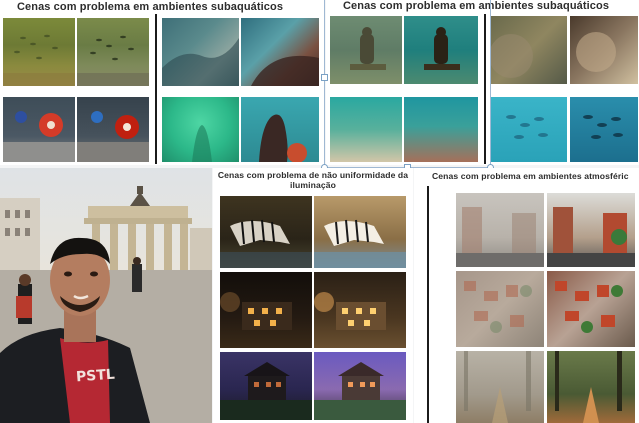 The height and width of the screenshot is (423, 639). I want to click on image-underwater-fish-blue-enhanced, so click(604, 129).